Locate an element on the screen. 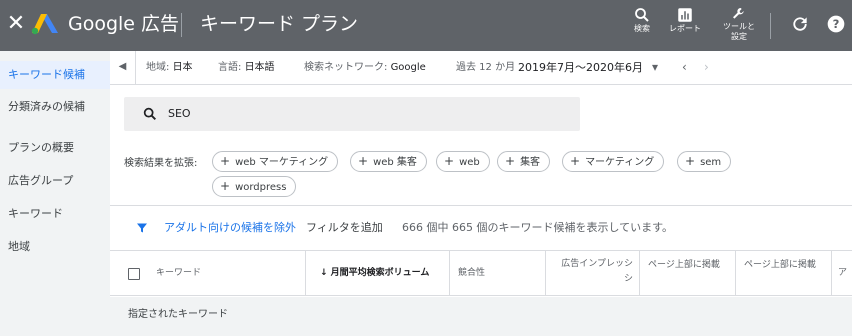 The height and width of the screenshot is (336, 852). search-input: SEO is located at coordinates (179, 114).